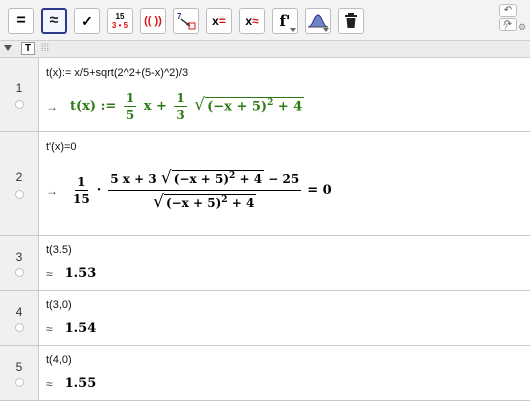 This screenshot has height=401, width=530. I want to click on row-output: → t(x) := 1 5 x + 1 3 √ (−x + 5)2 + 4, so click(175, 106).